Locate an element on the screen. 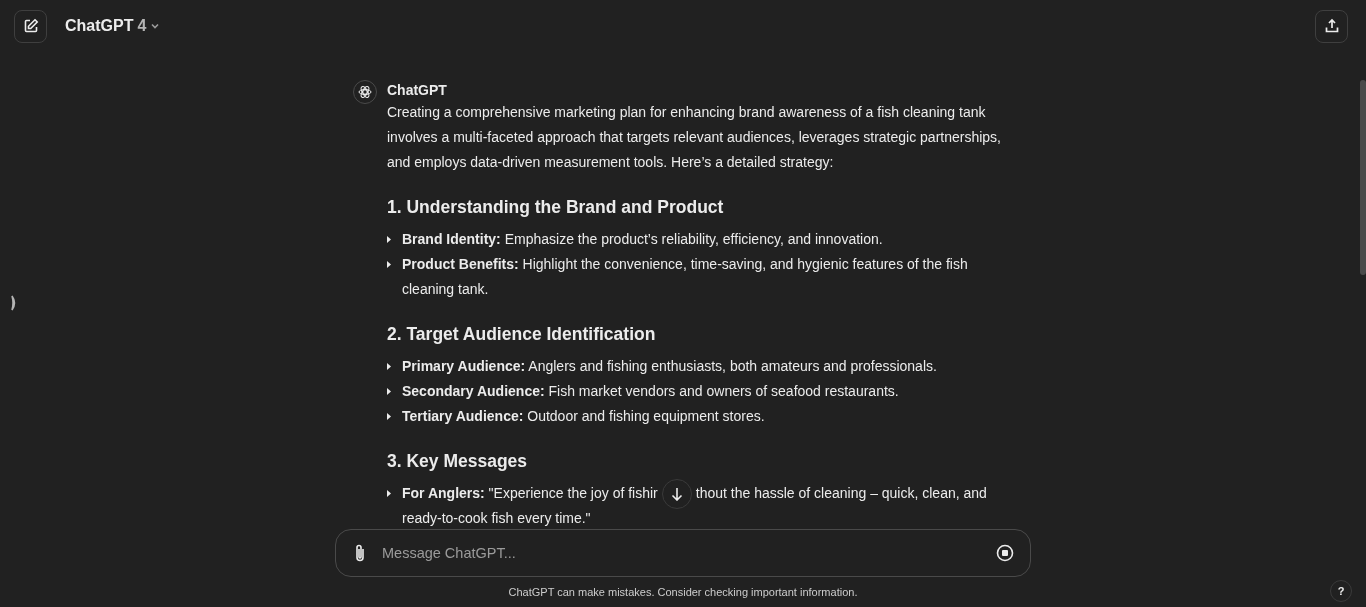 The image size is (1366, 607). arrow-down-icon is located at coordinates (676, 493).